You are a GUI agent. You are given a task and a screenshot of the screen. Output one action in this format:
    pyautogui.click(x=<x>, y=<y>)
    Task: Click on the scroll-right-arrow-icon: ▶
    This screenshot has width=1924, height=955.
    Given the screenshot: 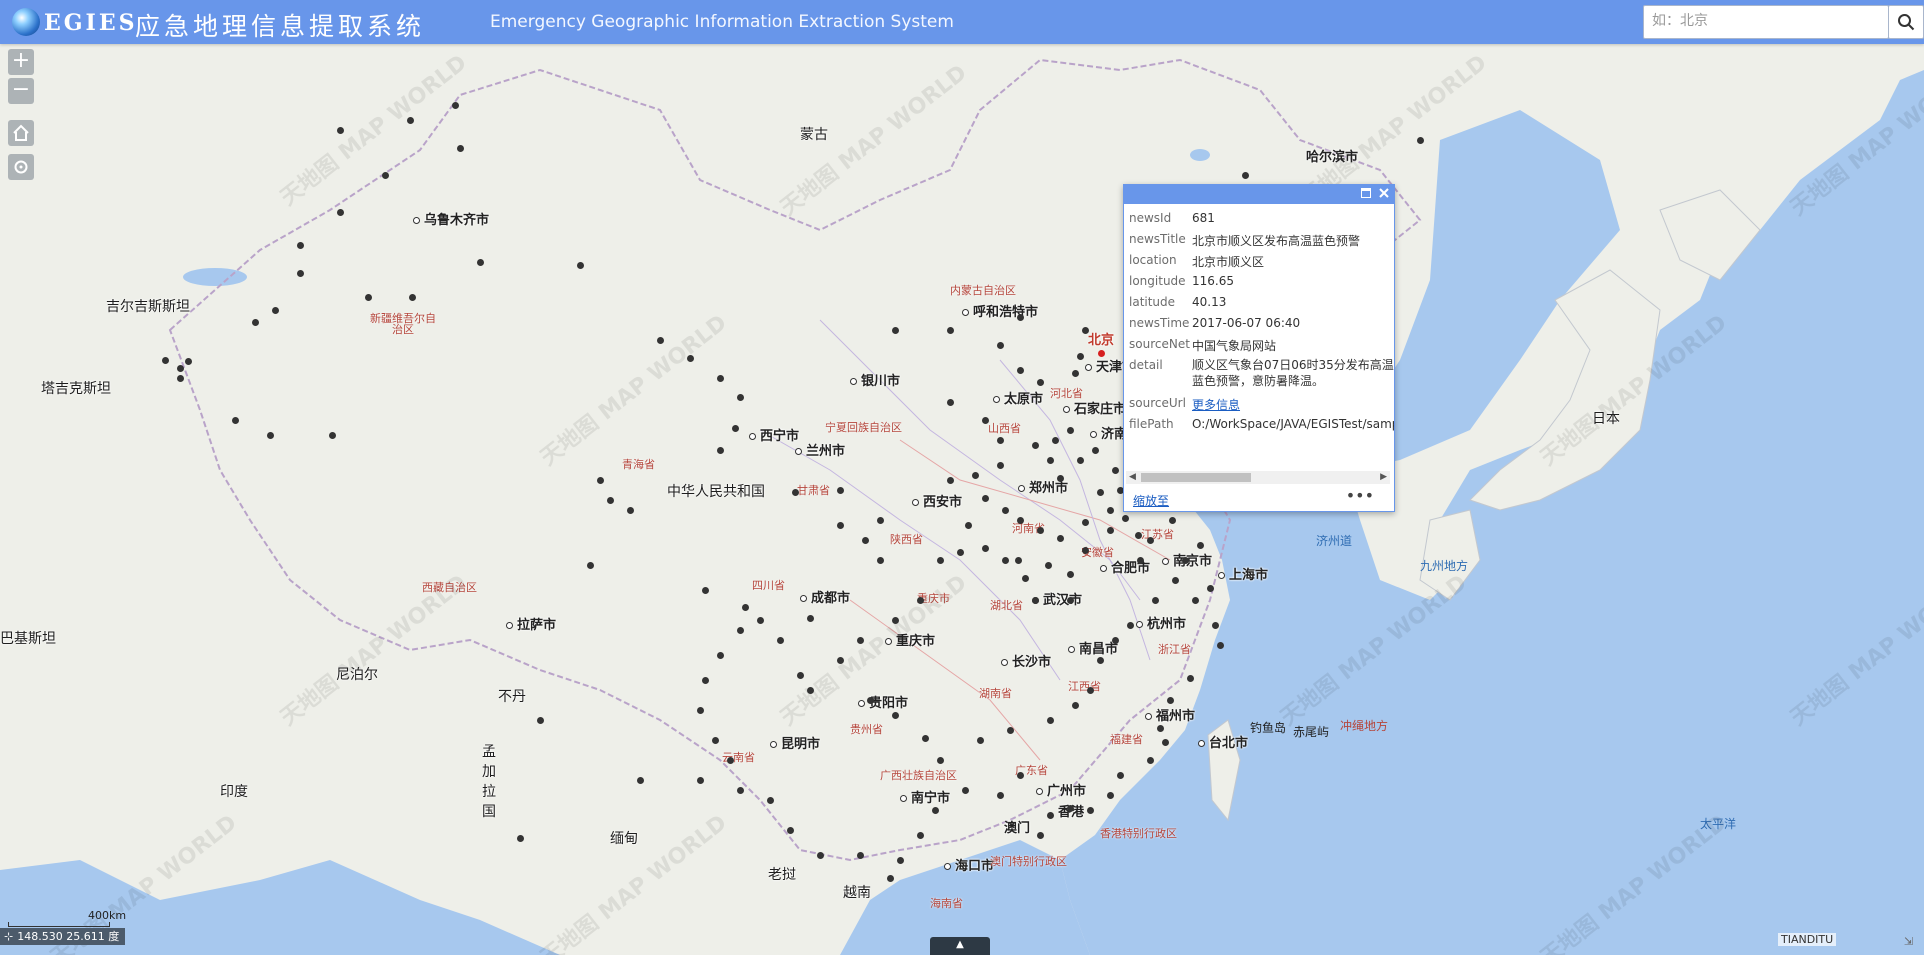 What is the action you would take?
    pyautogui.click(x=1383, y=477)
    